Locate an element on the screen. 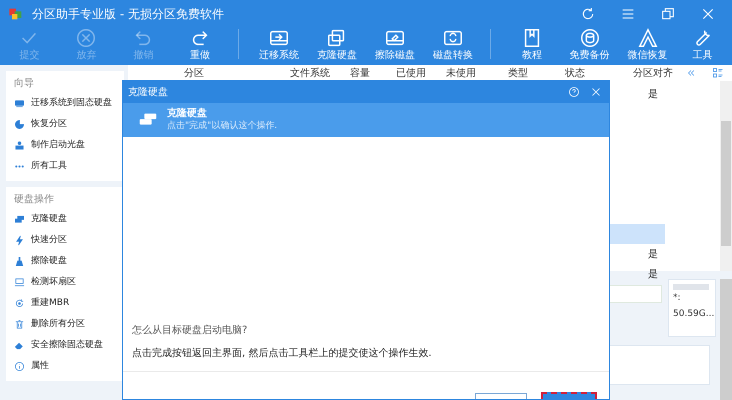 The height and width of the screenshot is (400, 732). sidebar-item: 克隆硬盘 is located at coordinates (65, 219).